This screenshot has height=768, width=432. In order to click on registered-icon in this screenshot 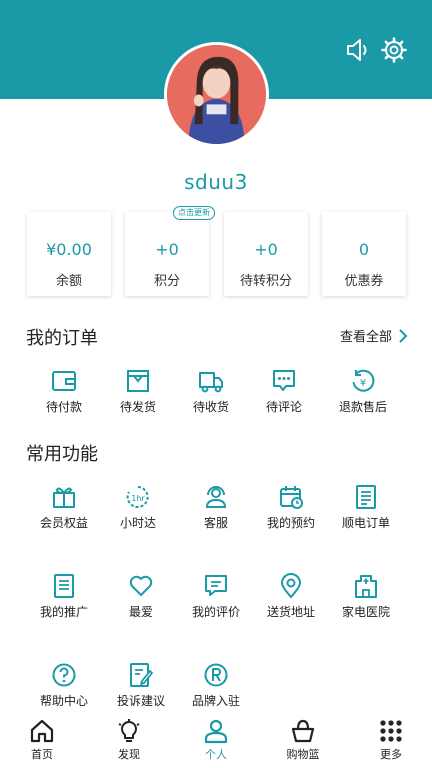, I will do `click(216, 675)`.